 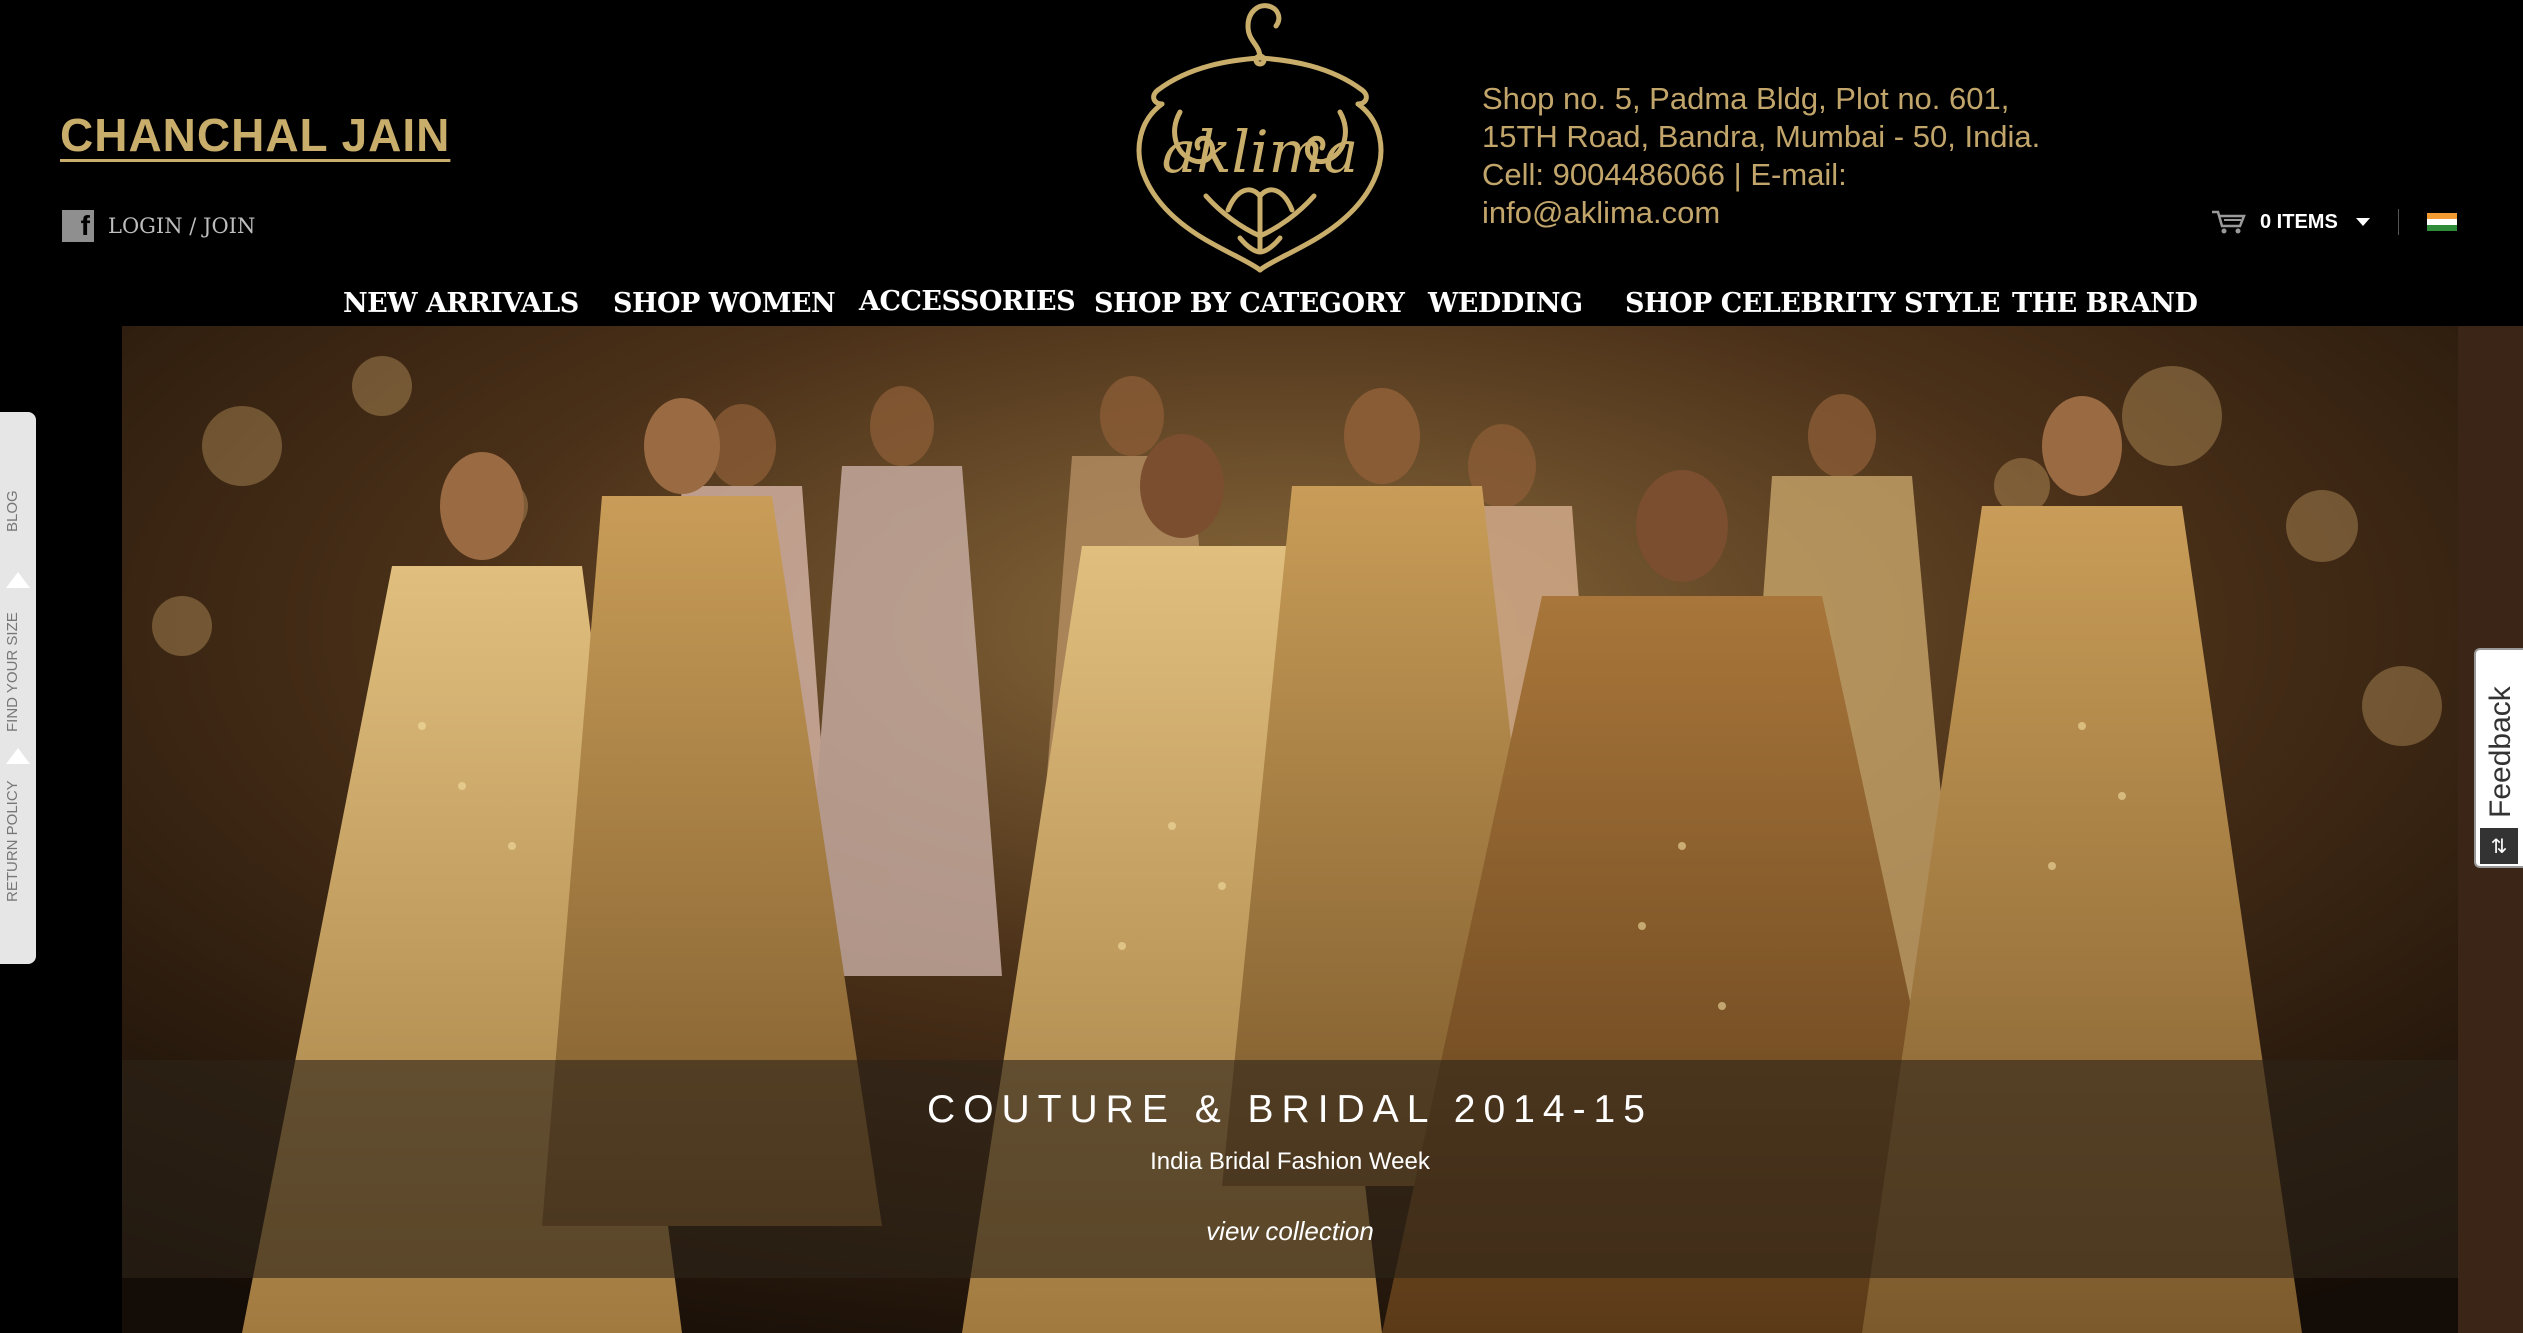 I want to click on nav-new-arrivals: NEW ARRIVALS, so click(x=461, y=303).